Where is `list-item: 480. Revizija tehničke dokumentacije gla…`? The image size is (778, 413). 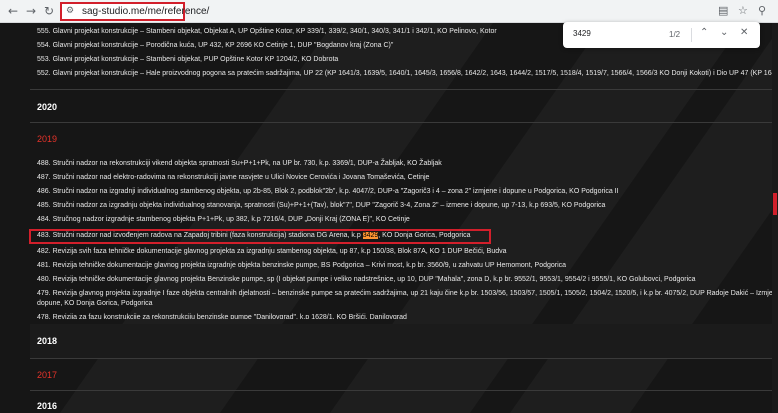
list-item: 480. Revizija tehničke dokumentacije gla… is located at coordinates (366, 279).